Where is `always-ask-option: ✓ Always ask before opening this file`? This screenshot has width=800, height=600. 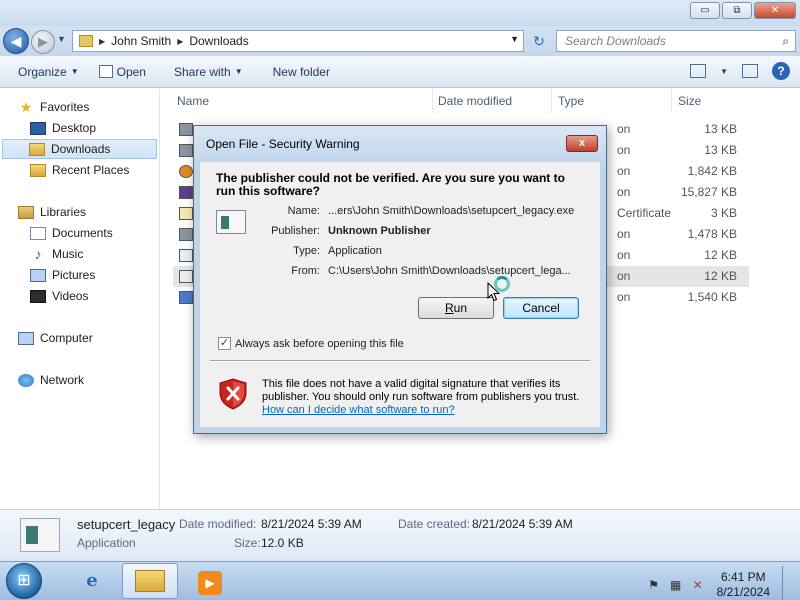 always-ask-option: ✓ Always ask before opening this file is located at coordinates (311, 343).